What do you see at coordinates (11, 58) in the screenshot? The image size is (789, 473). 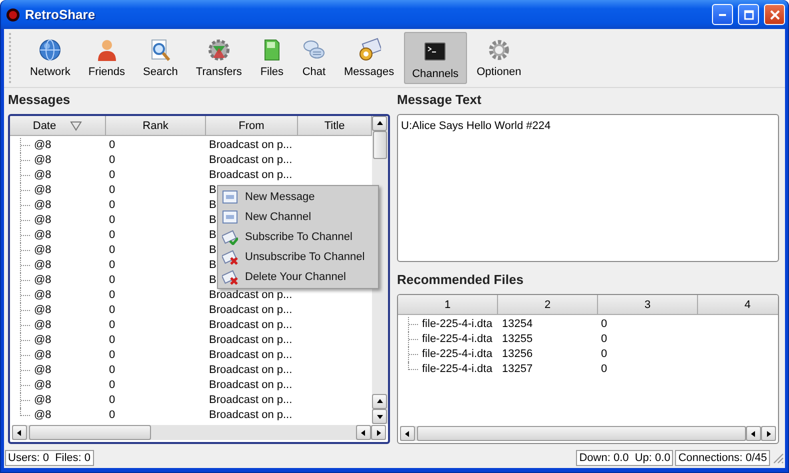 I see `toolbar-grip` at bounding box center [11, 58].